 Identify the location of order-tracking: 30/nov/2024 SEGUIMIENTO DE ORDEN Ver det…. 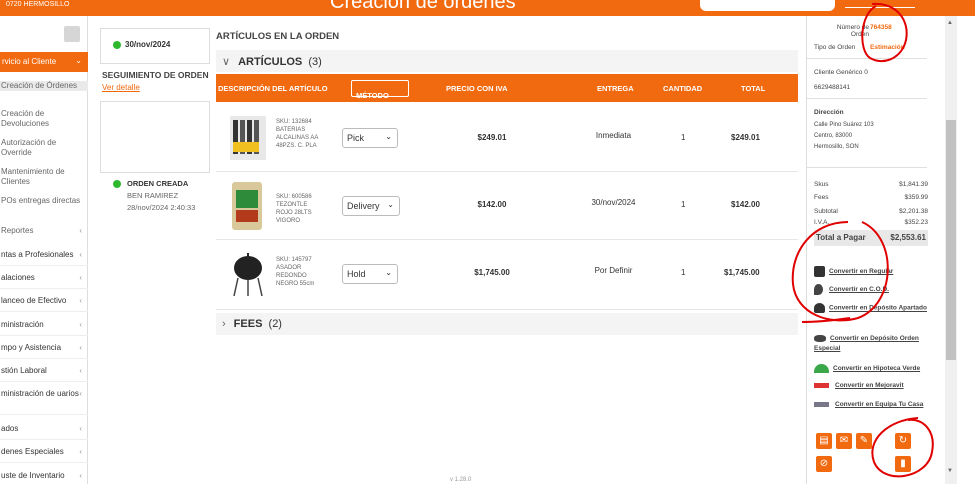
(155, 120).